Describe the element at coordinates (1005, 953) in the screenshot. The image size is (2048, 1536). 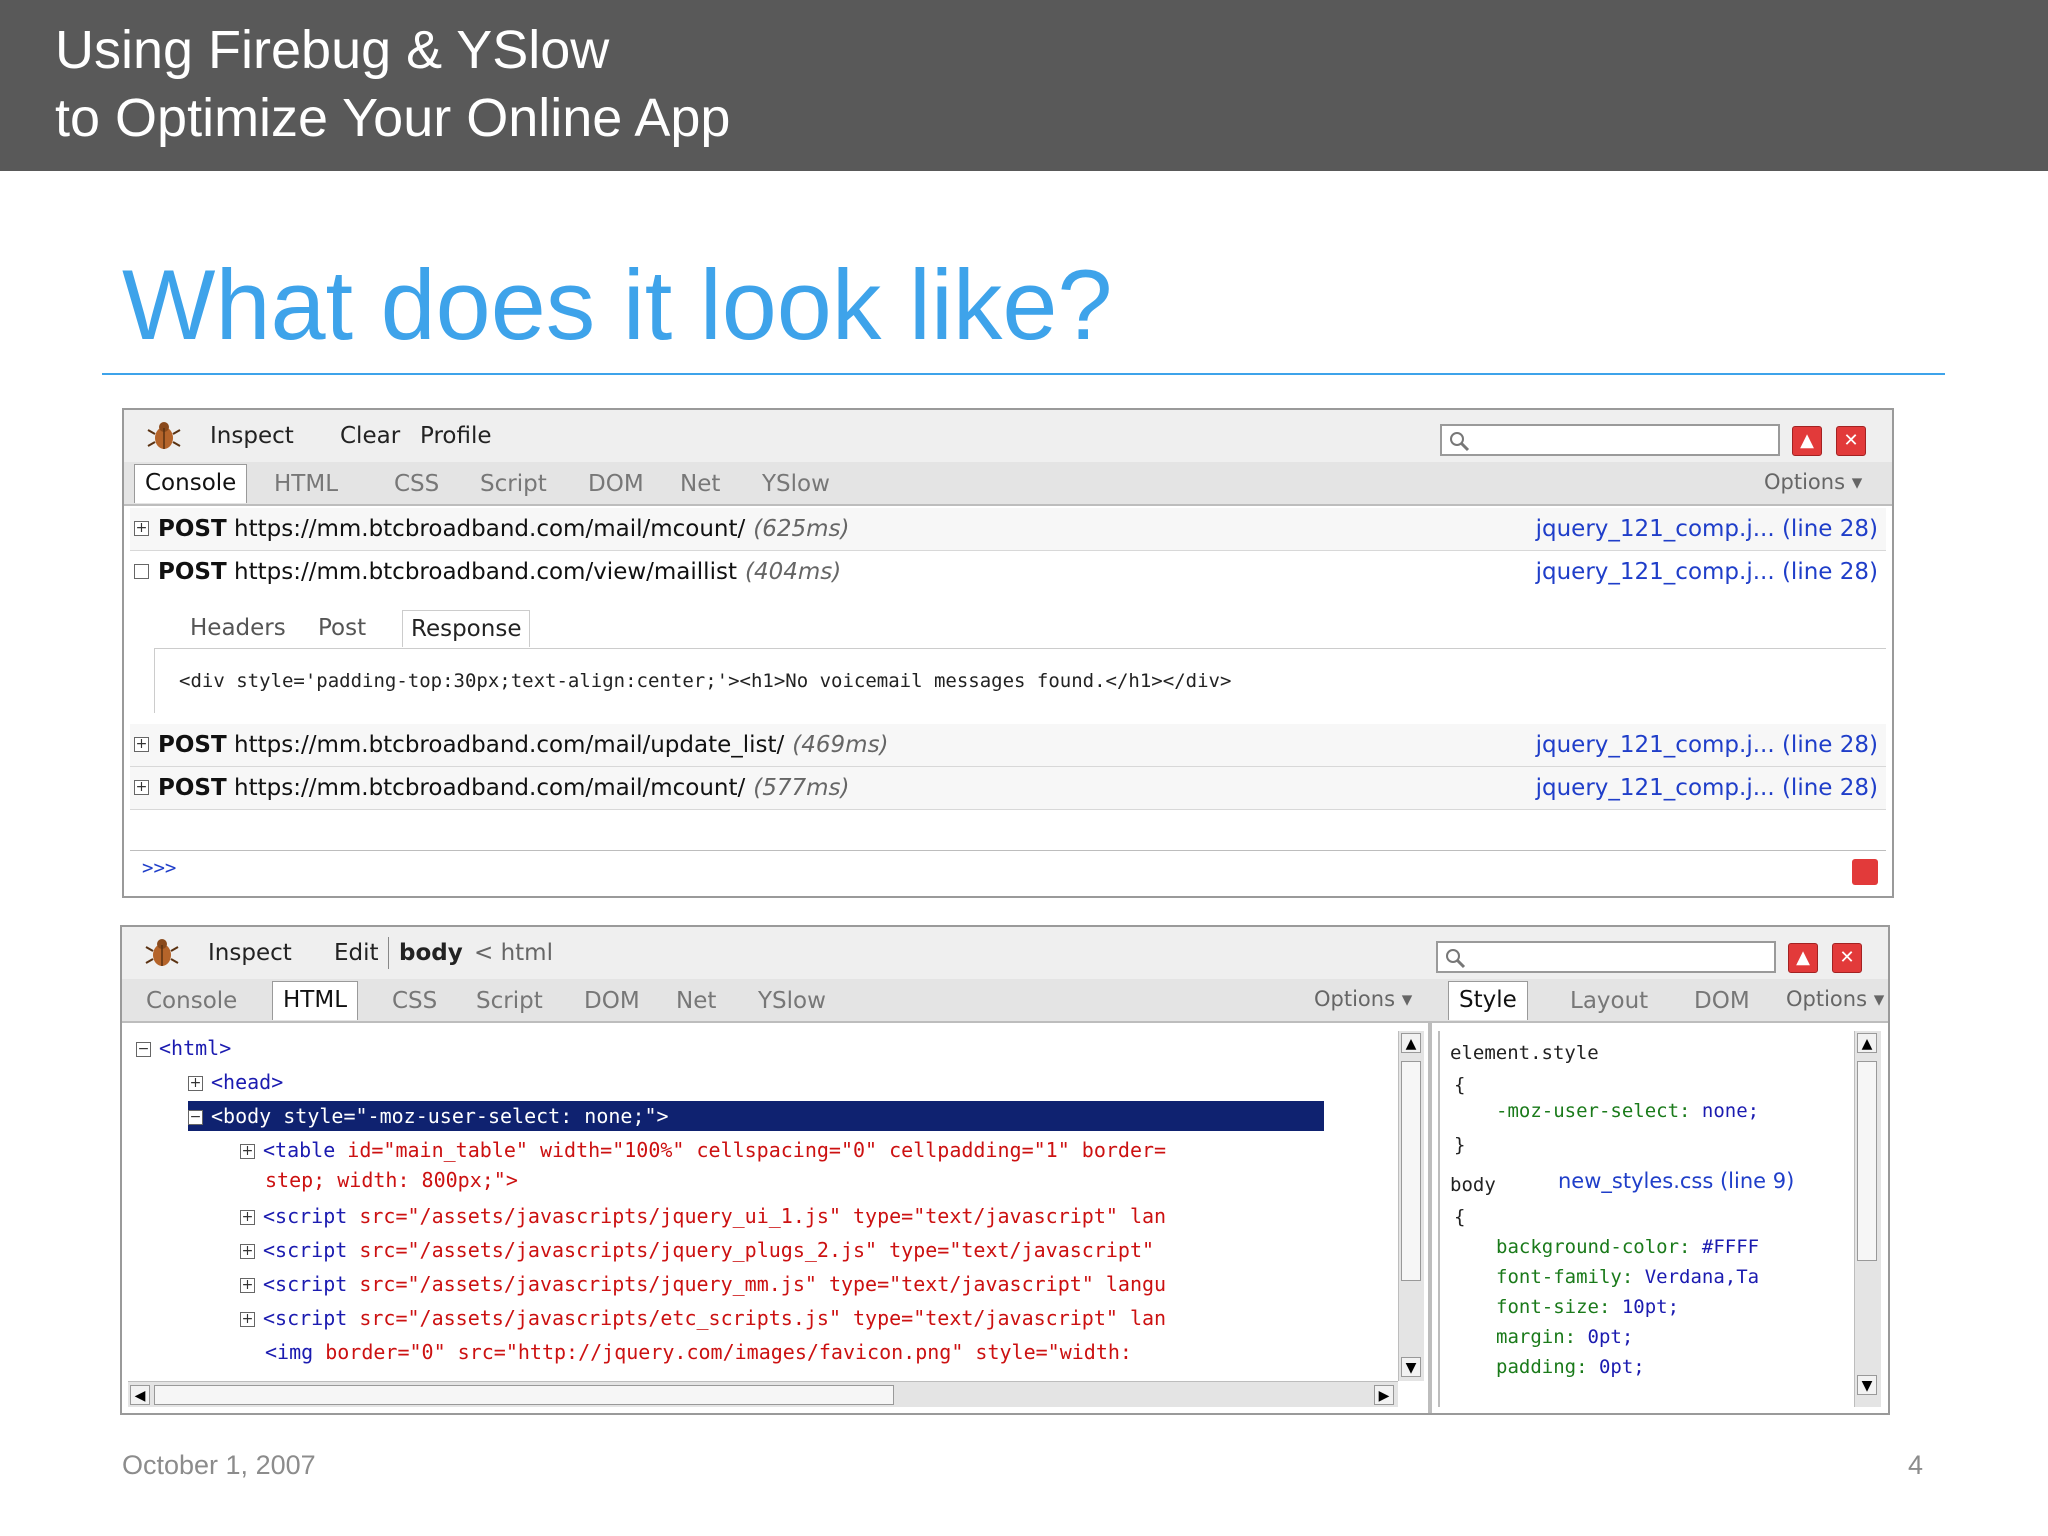
I see `html-toolbar: Inspect Edit body < html ▲ ✕` at that location.